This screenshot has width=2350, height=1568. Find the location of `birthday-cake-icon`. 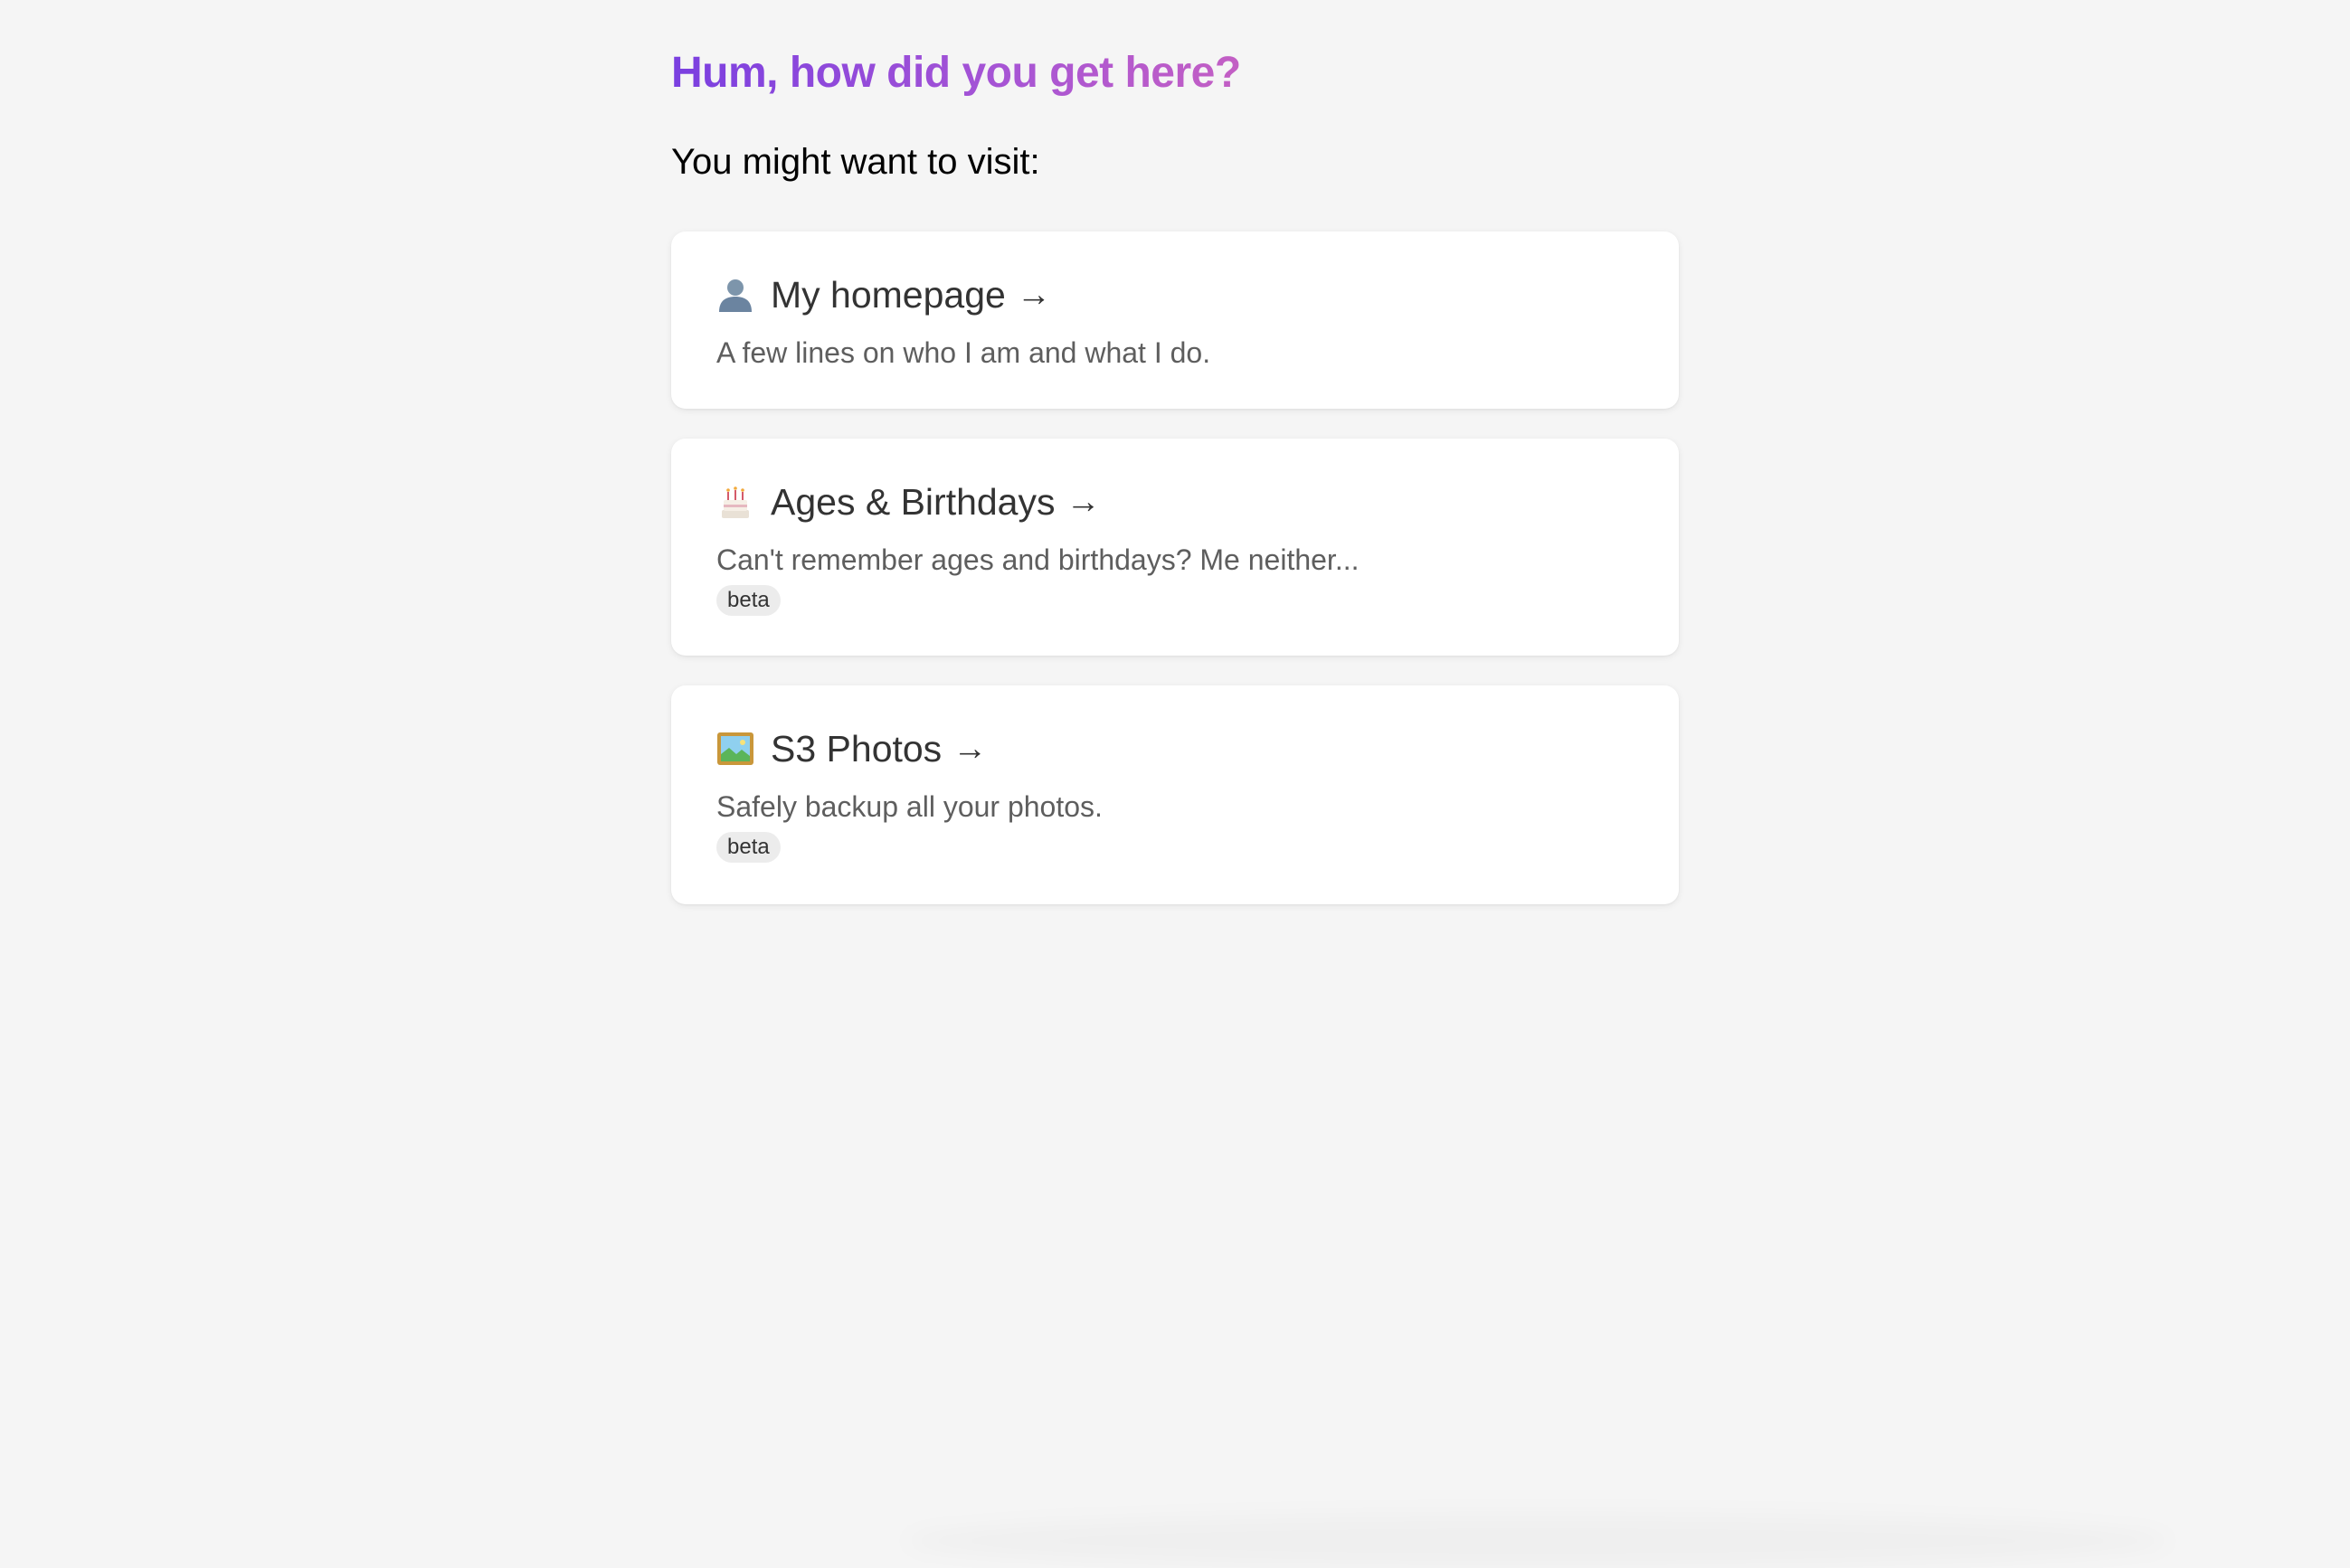

birthday-cake-icon is located at coordinates (735, 502).